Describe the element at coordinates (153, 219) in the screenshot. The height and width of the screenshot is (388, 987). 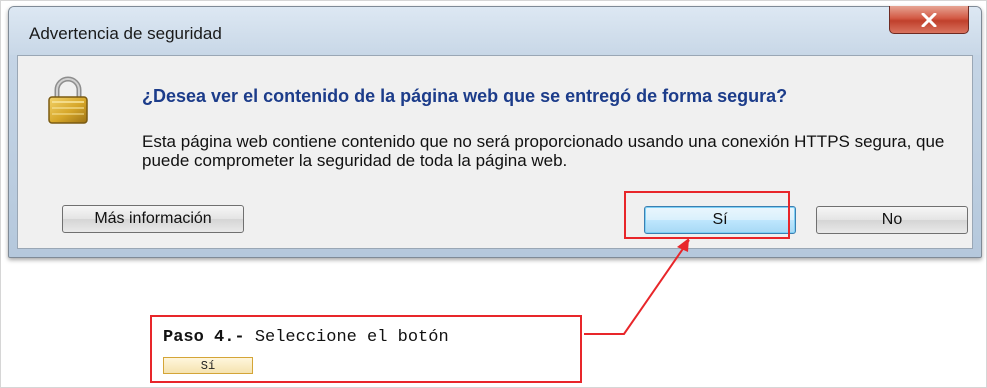
I see `more-info-button: Más información` at that location.